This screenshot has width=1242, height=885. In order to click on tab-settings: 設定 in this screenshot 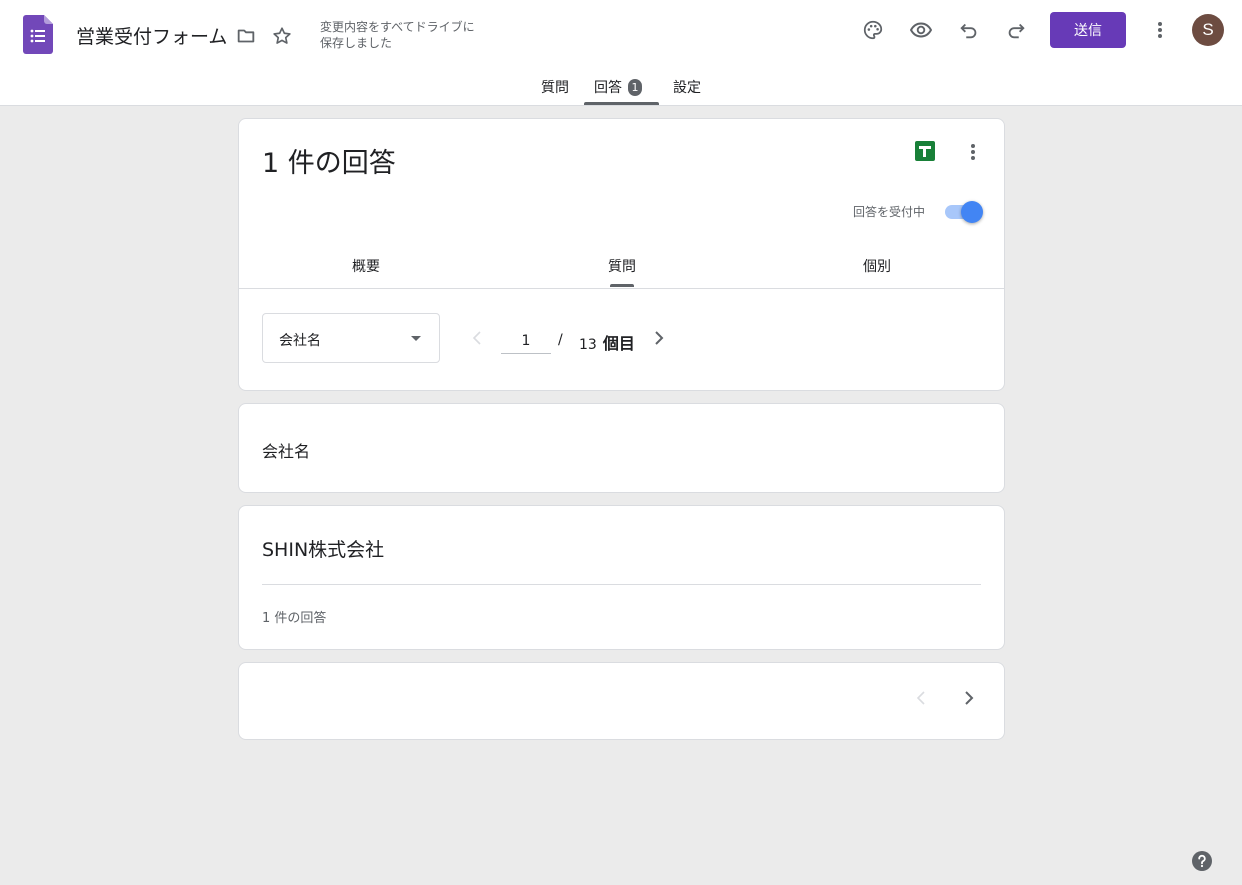, I will do `click(687, 87)`.